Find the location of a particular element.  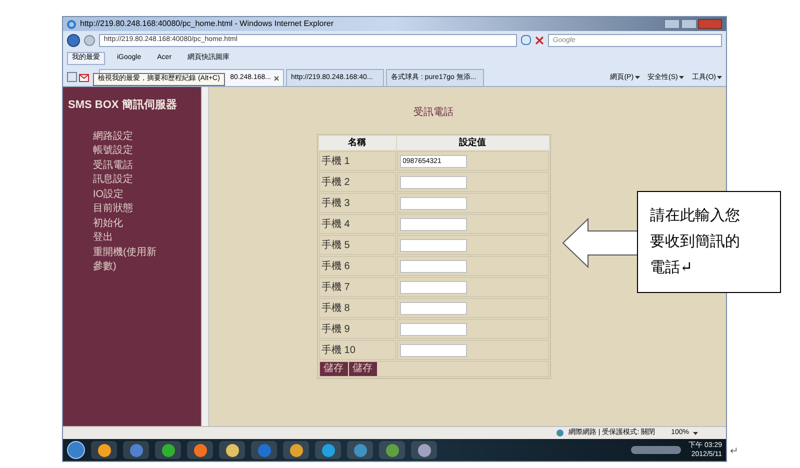

row-label: 手機 10 is located at coordinates (357, 350).